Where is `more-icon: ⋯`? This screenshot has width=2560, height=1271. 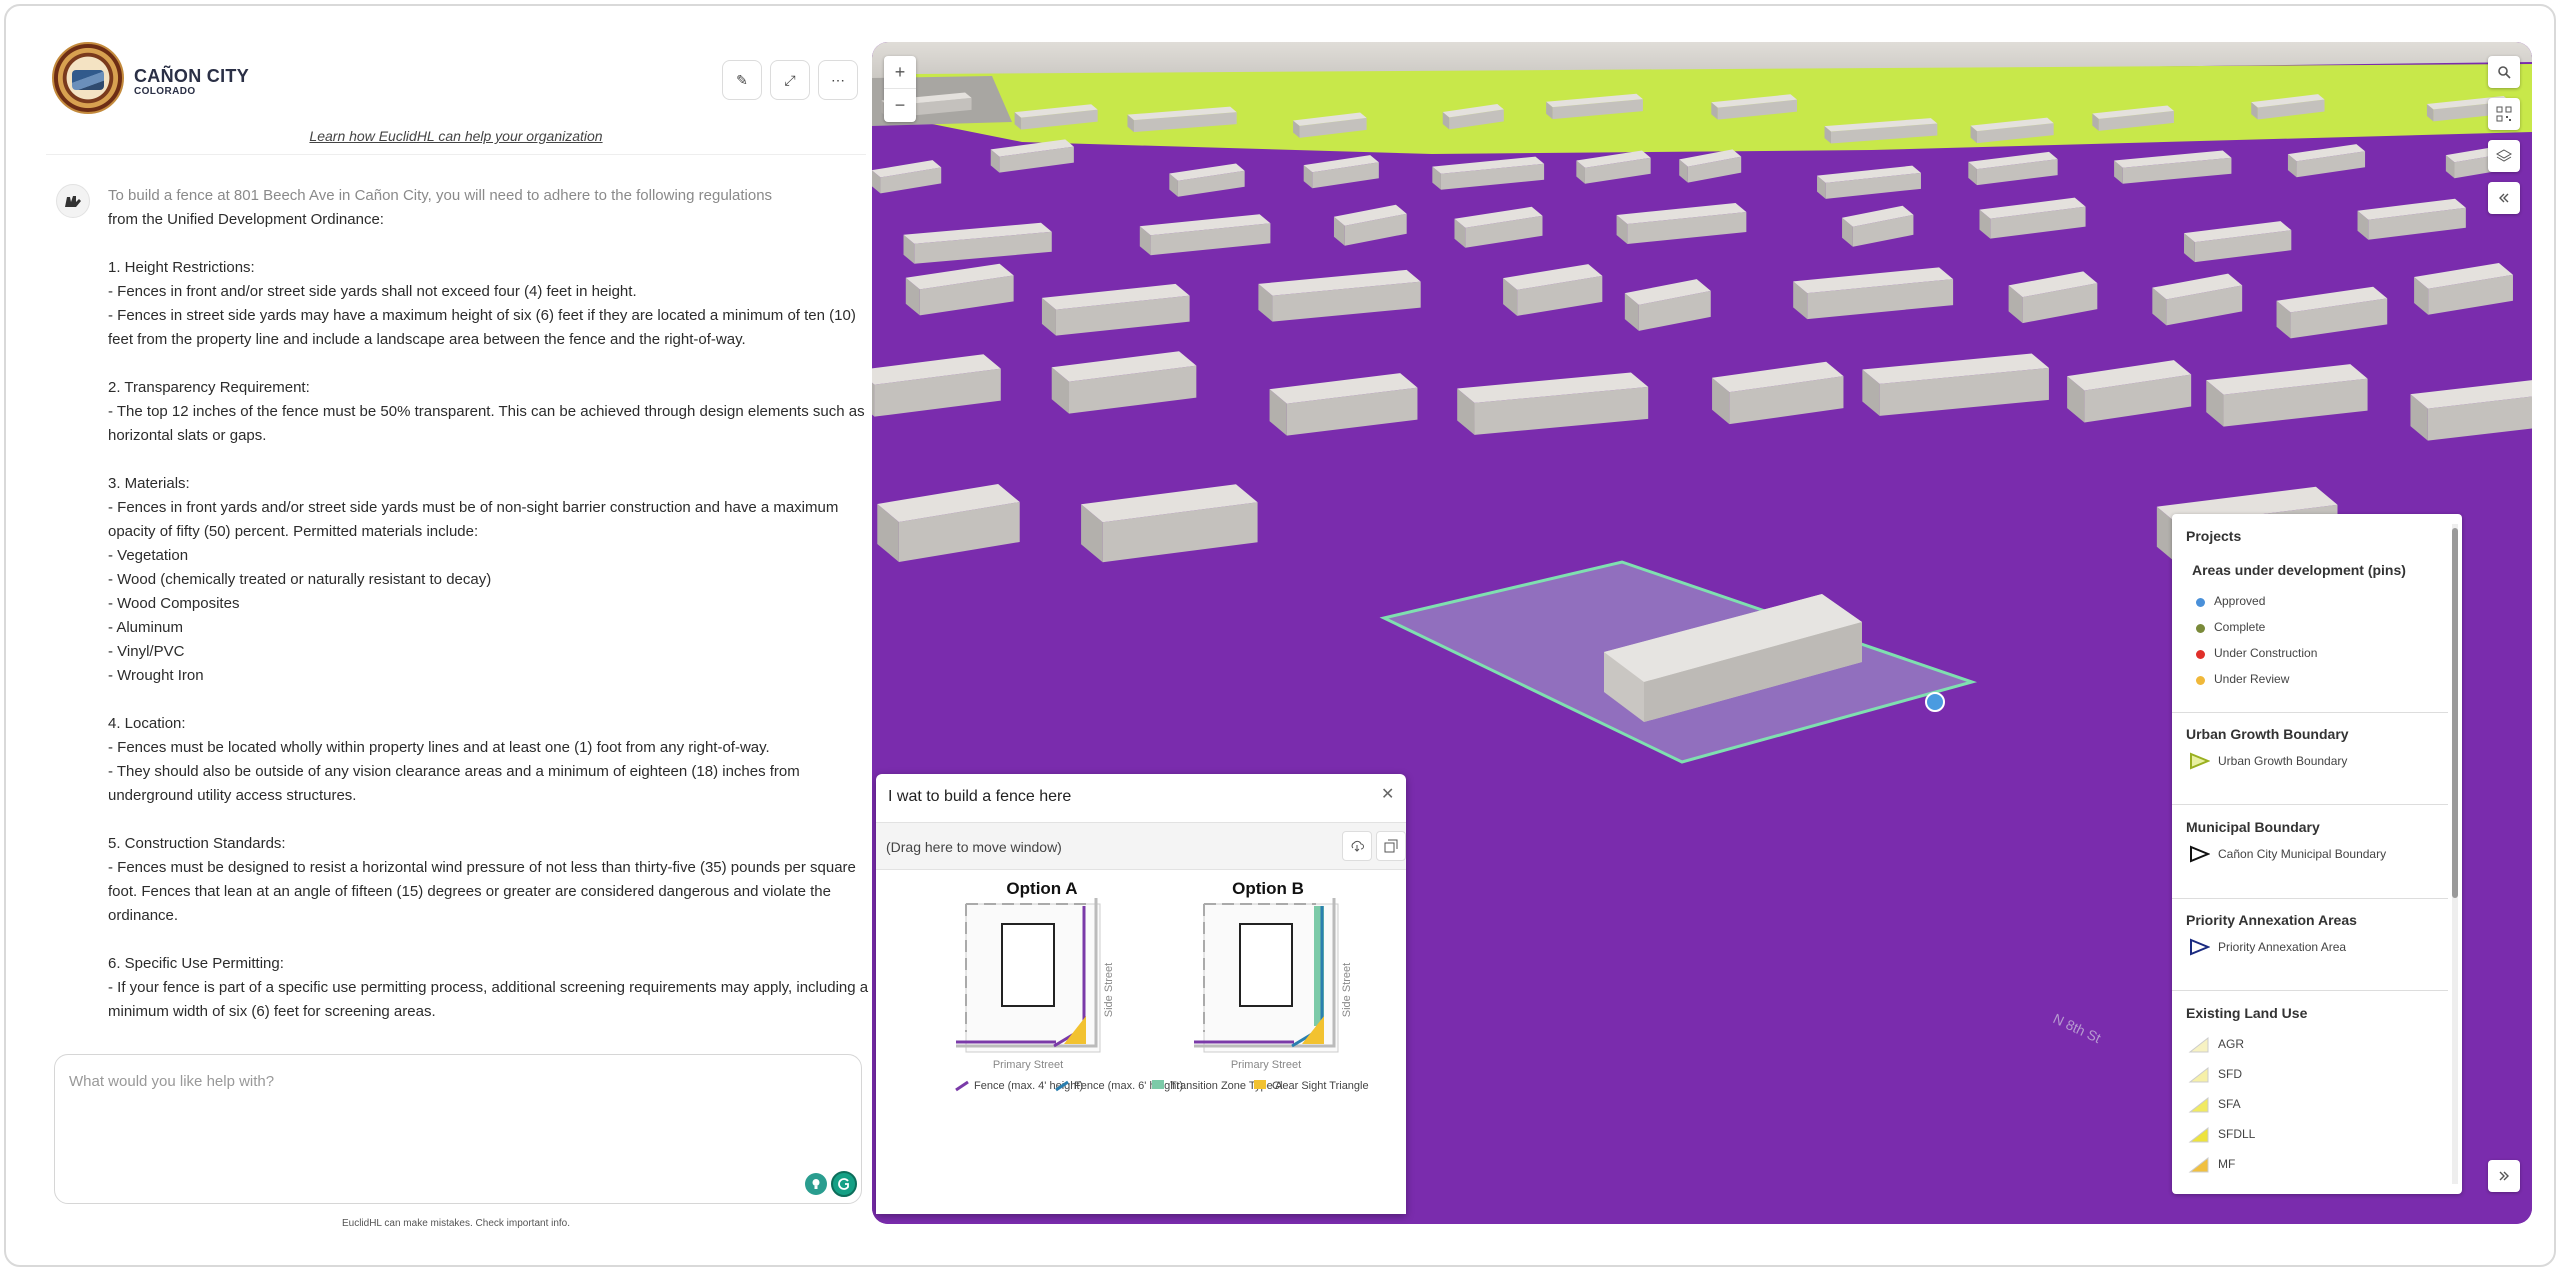
more-icon: ⋯ is located at coordinates (838, 79).